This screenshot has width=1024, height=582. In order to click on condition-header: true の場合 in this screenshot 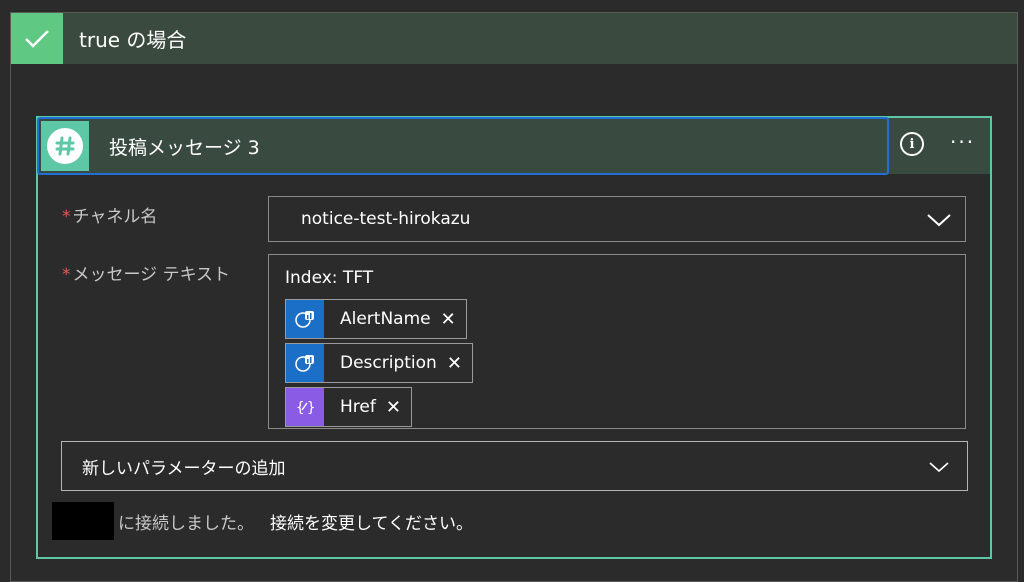, I will do `click(514, 38)`.